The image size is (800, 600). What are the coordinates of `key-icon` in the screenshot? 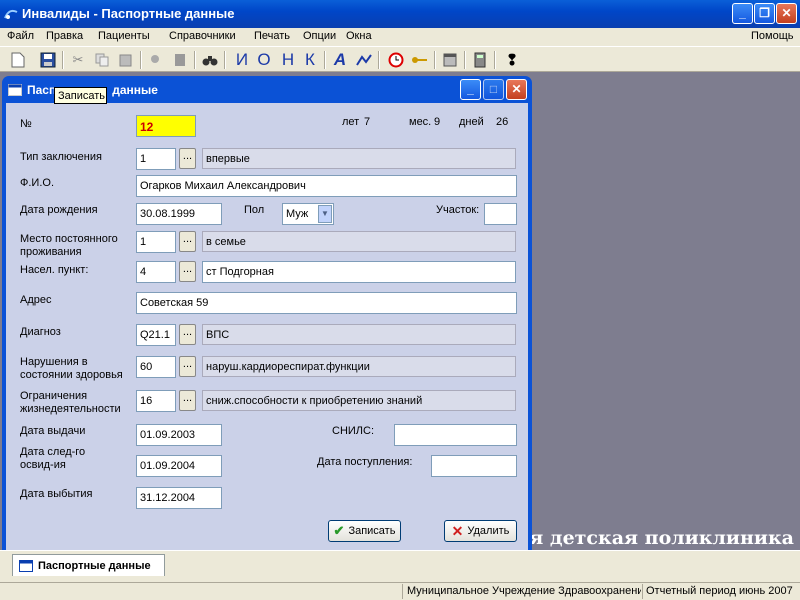 It's located at (420, 60).